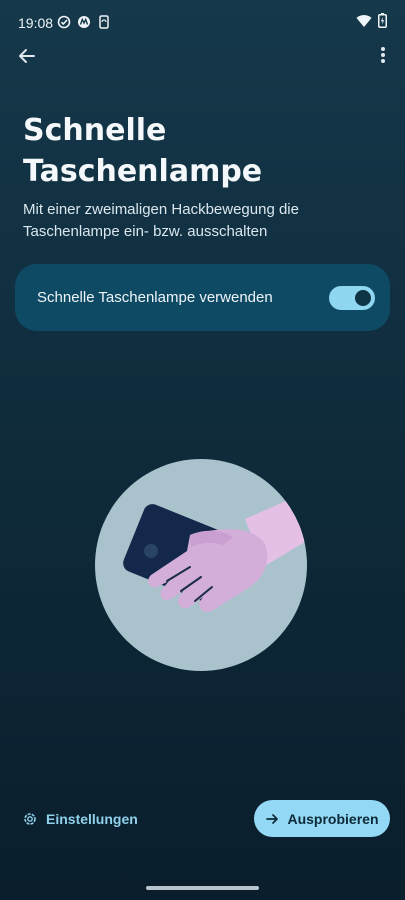 The width and height of the screenshot is (405, 900). I want to click on page-title-line-2: Taschenlampe, so click(143, 171).